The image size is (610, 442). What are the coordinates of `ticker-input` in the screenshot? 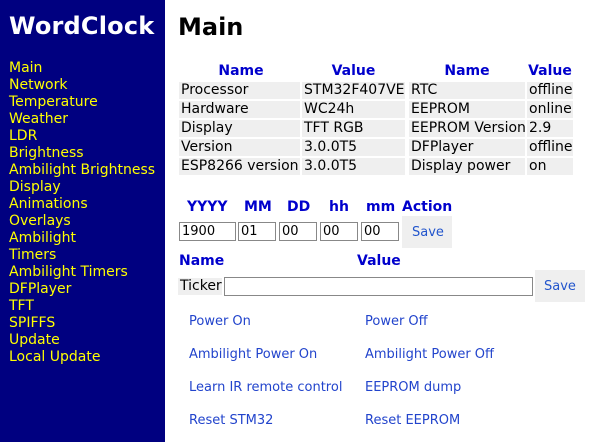 It's located at (378, 286).